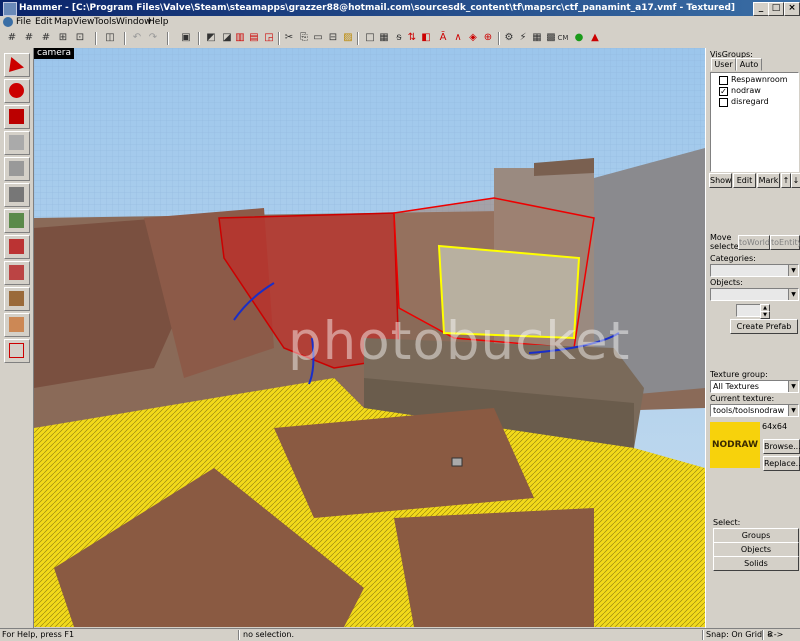  Describe the element at coordinates (186, 38) in the screenshot. I see `texture-lock-icon: ▣` at that location.